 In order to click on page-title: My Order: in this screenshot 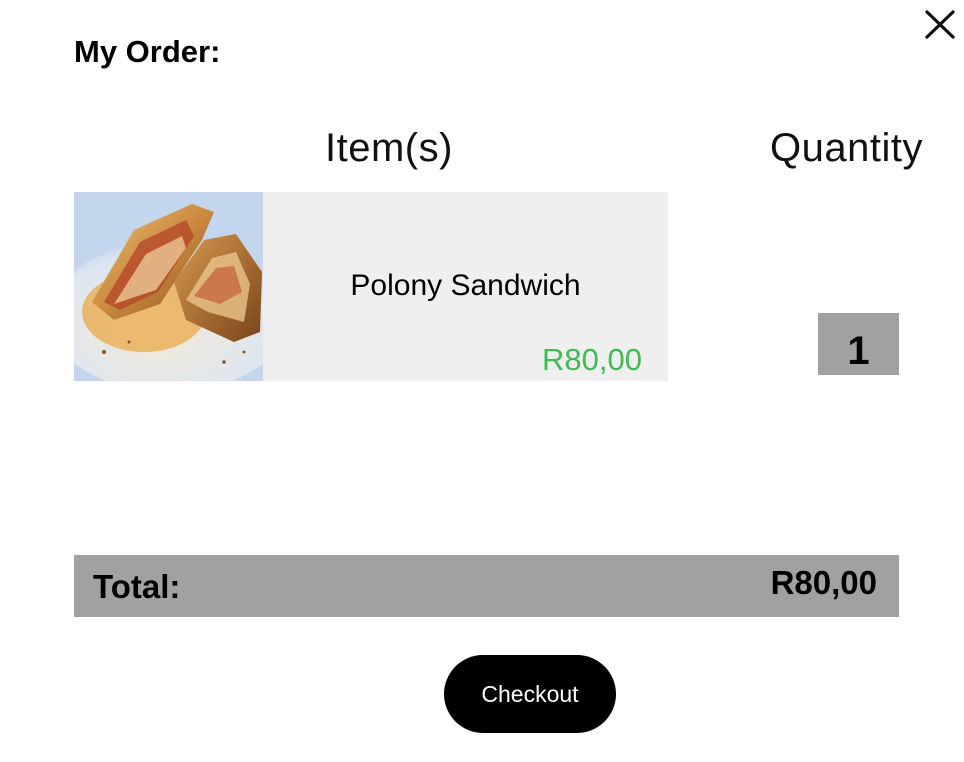, I will do `click(147, 51)`.